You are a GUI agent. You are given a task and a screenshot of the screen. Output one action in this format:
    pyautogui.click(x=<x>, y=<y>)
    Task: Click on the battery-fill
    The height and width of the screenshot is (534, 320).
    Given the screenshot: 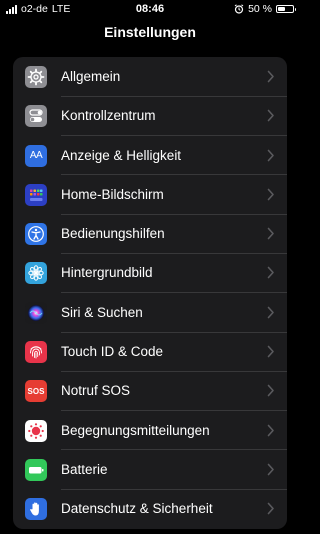 What is the action you would take?
    pyautogui.click(x=281, y=9)
    